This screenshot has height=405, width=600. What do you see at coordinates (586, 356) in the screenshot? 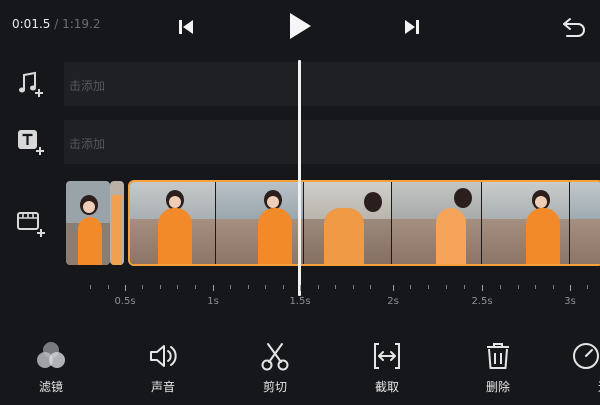
I see `speed-icon` at bounding box center [586, 356].